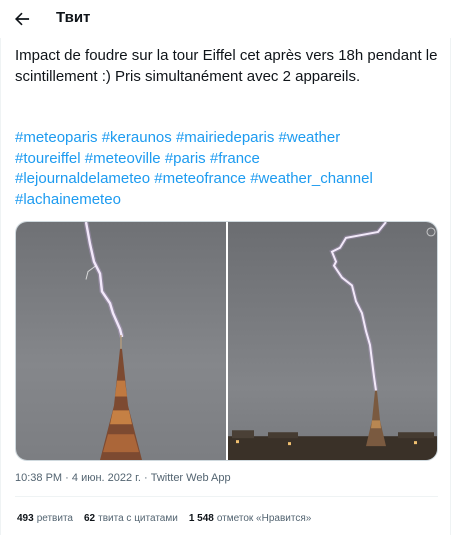 This screenshot has height=535, width=453. I want to click on hashtag-link: #weather_channel, so click(311, 178).